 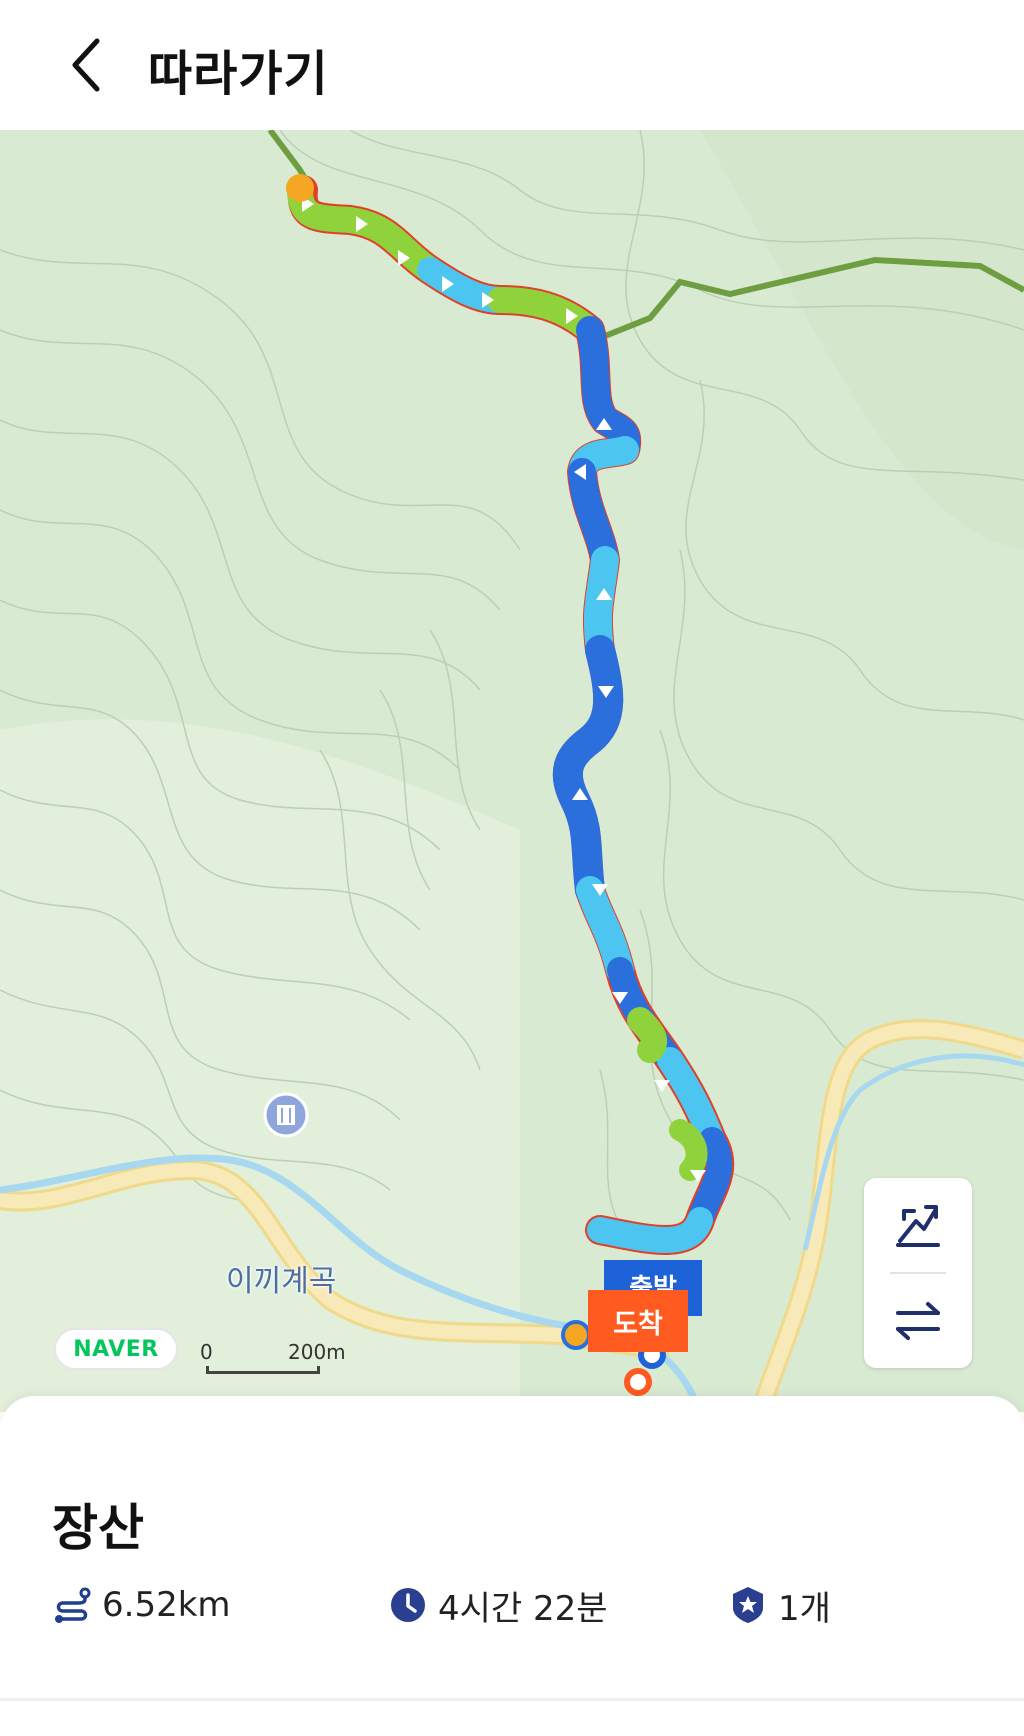 I want to click on swap-direction-icon, so click(x=918, y=1321).